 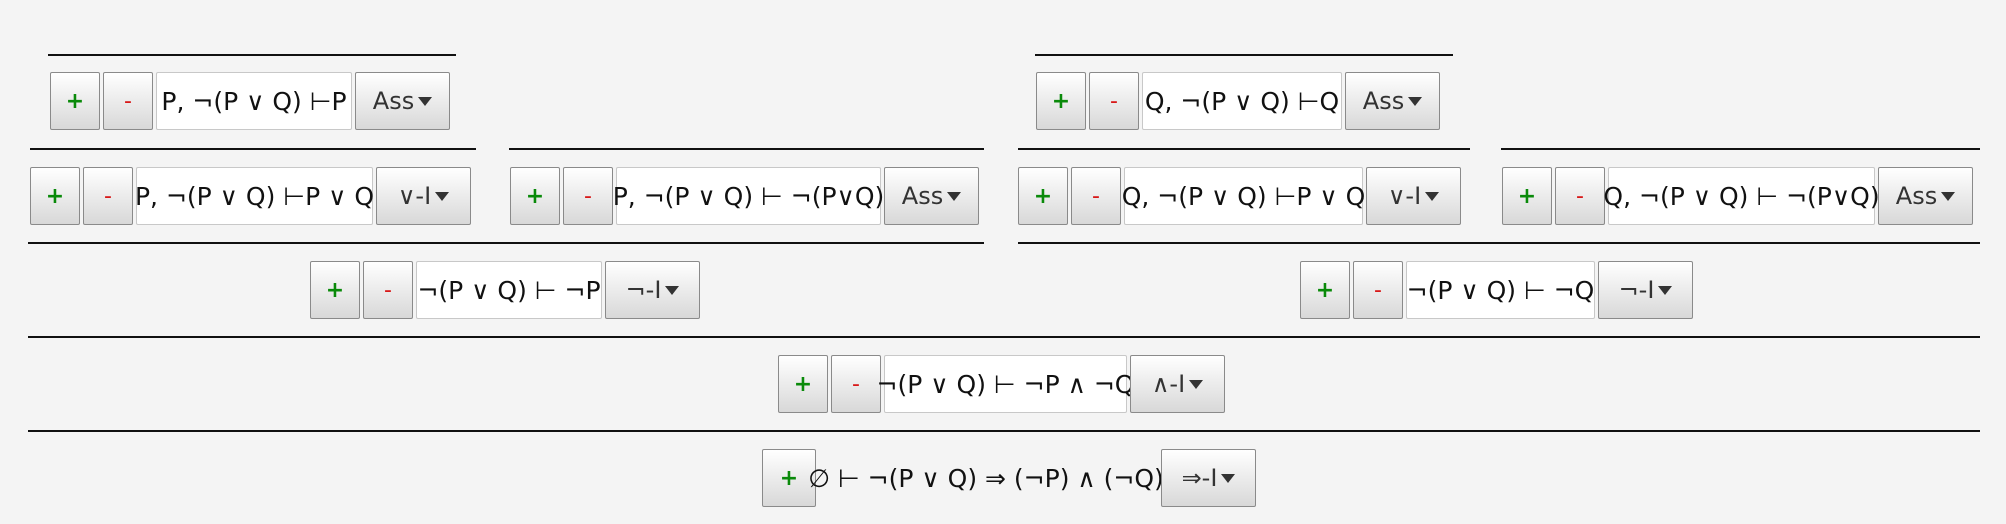 I want to click on sequent-field: ¬(P ∨ Q) ⊢ ¬P, so click(x=509, y=290).